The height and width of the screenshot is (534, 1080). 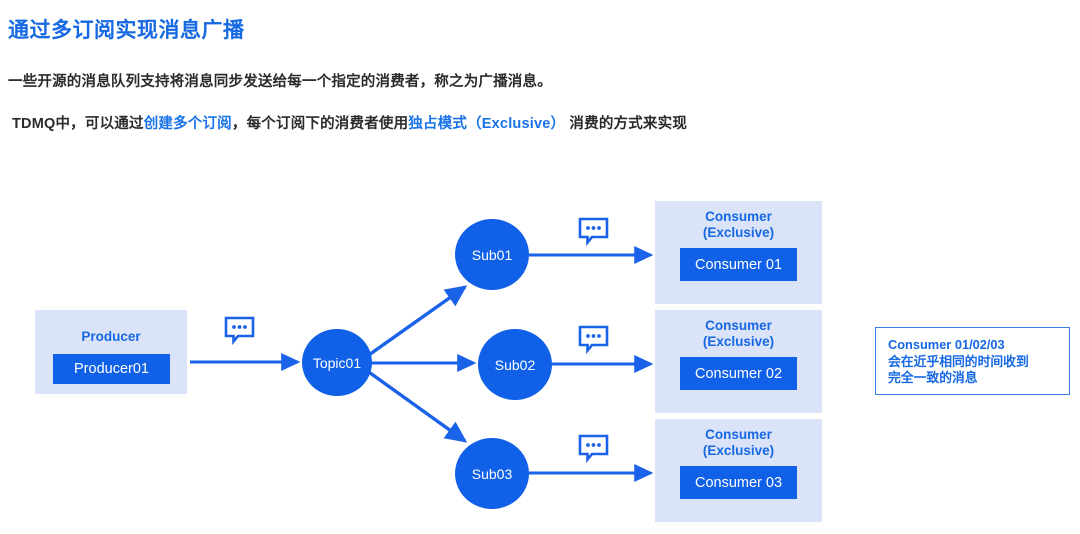 I want to click on producer-group: Producer Producer01, so click(x=111, y=352).